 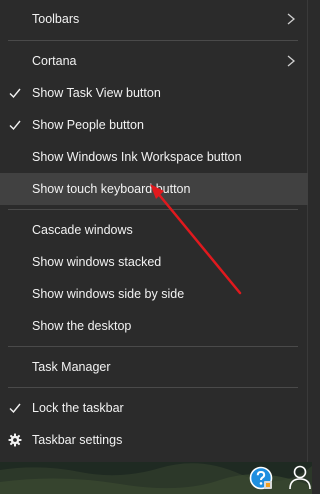 What do you see at coordinates (300, 477) in the screenshot?
I see `people-icon` at bounding box center [300, 477].